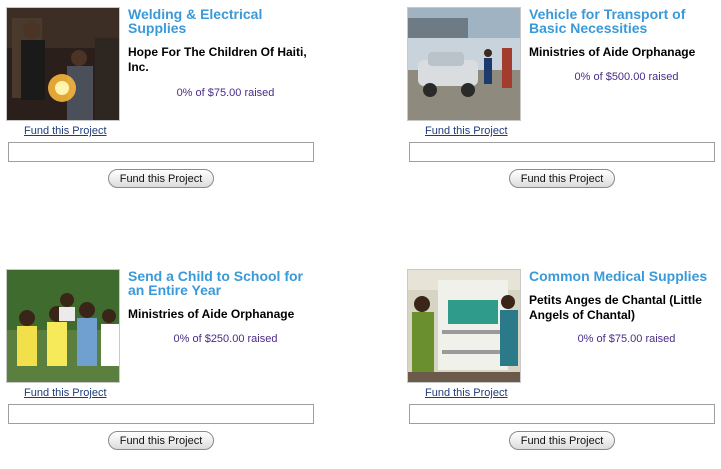  I want to click on organization-name: Hope For The Children Of Haiti, Inc., so click(217, 59).